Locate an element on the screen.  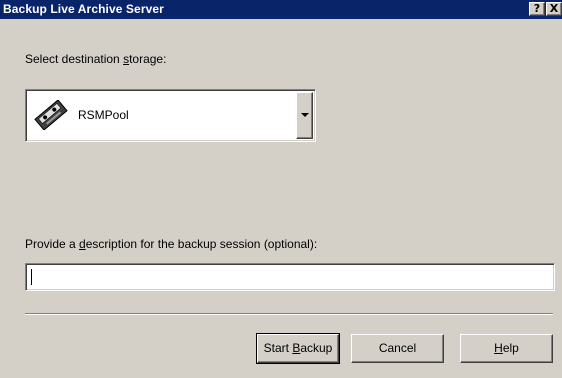
text-caret is located at coordinates (31, 277).